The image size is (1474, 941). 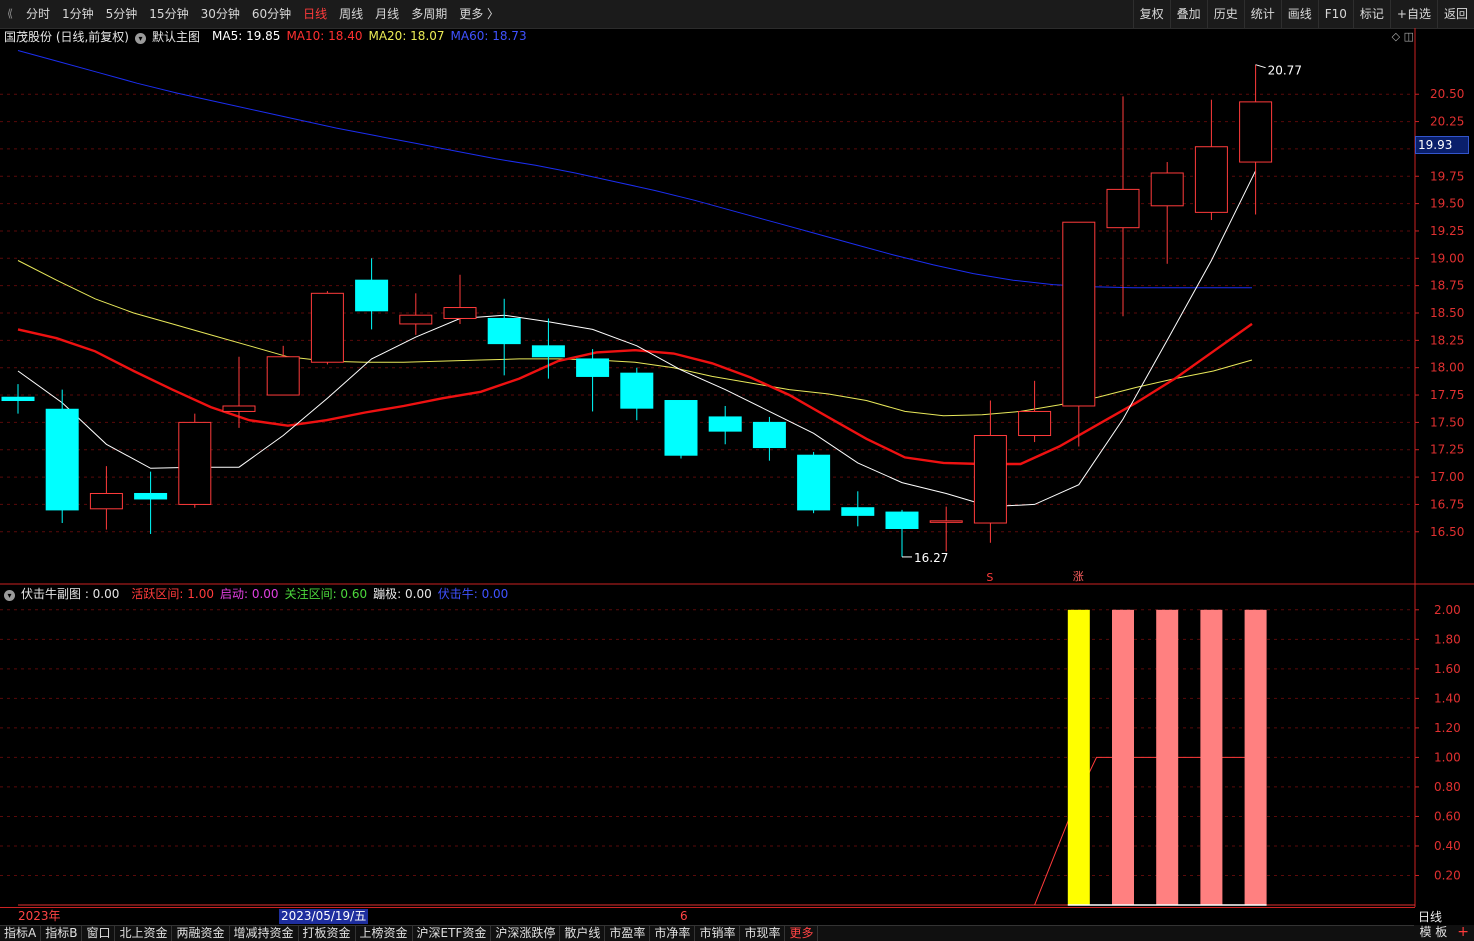 What do you see at coordinates (526, 933) in the screenshot?
I see `indicator-tab-9: 沪深涨跌停` at bounding box center [526, 933].